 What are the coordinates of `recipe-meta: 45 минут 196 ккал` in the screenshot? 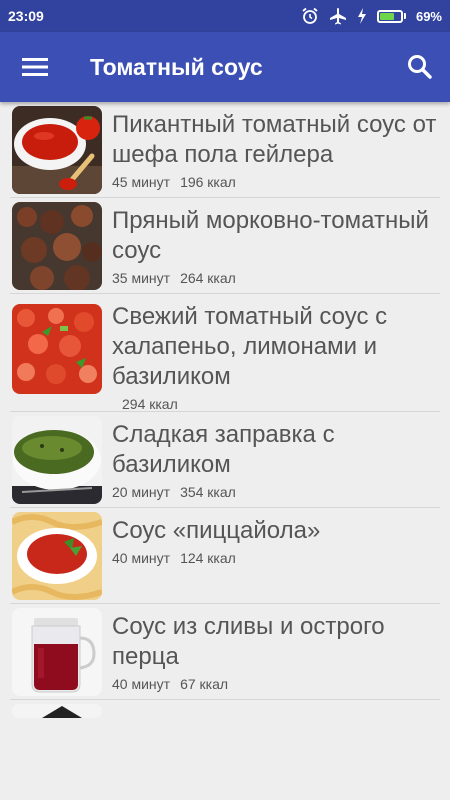 It's located at (276, 182).